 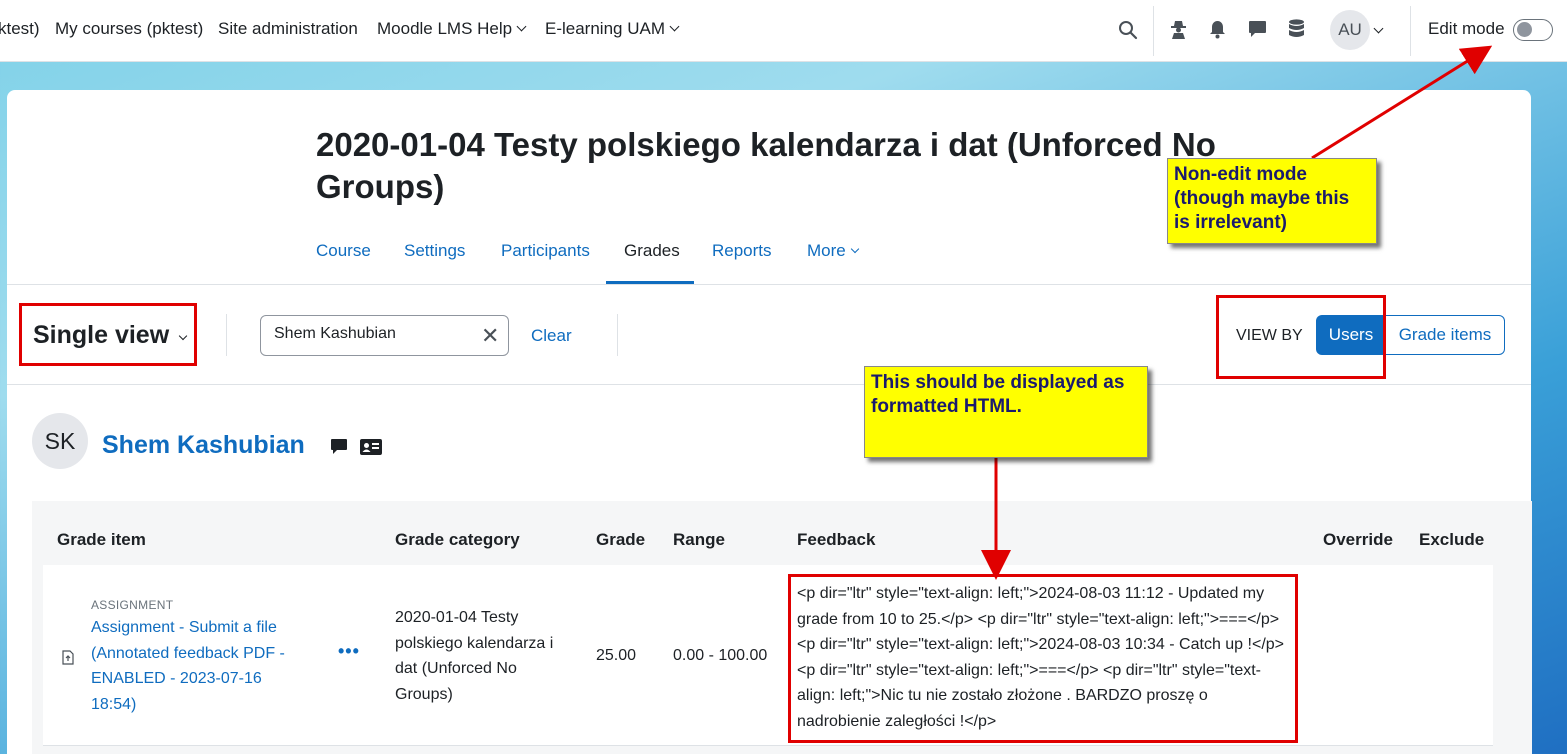 What do you see at coordinates (616, 655) in the screenshot?
I see `grade-cell: 25.00` at bounding box center [616, 655].